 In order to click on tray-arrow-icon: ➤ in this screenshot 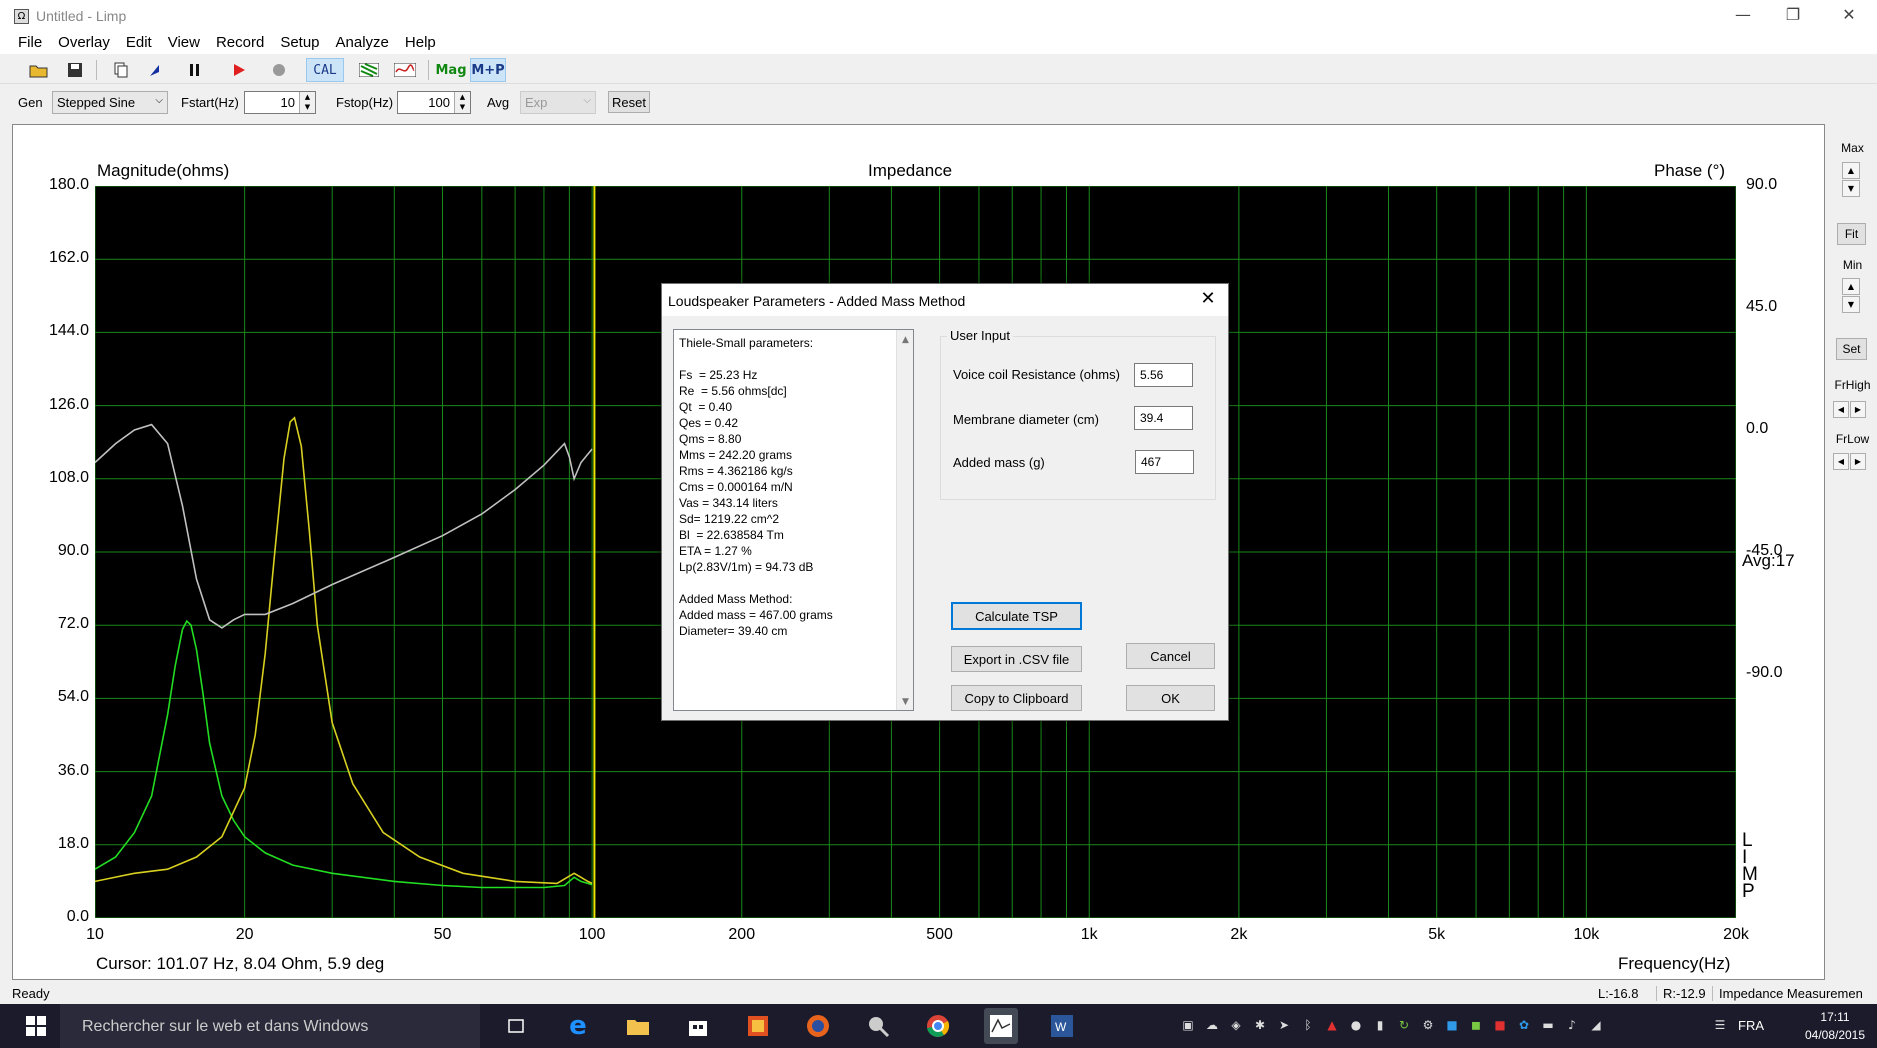, I will do `click(1284, 1026)`.